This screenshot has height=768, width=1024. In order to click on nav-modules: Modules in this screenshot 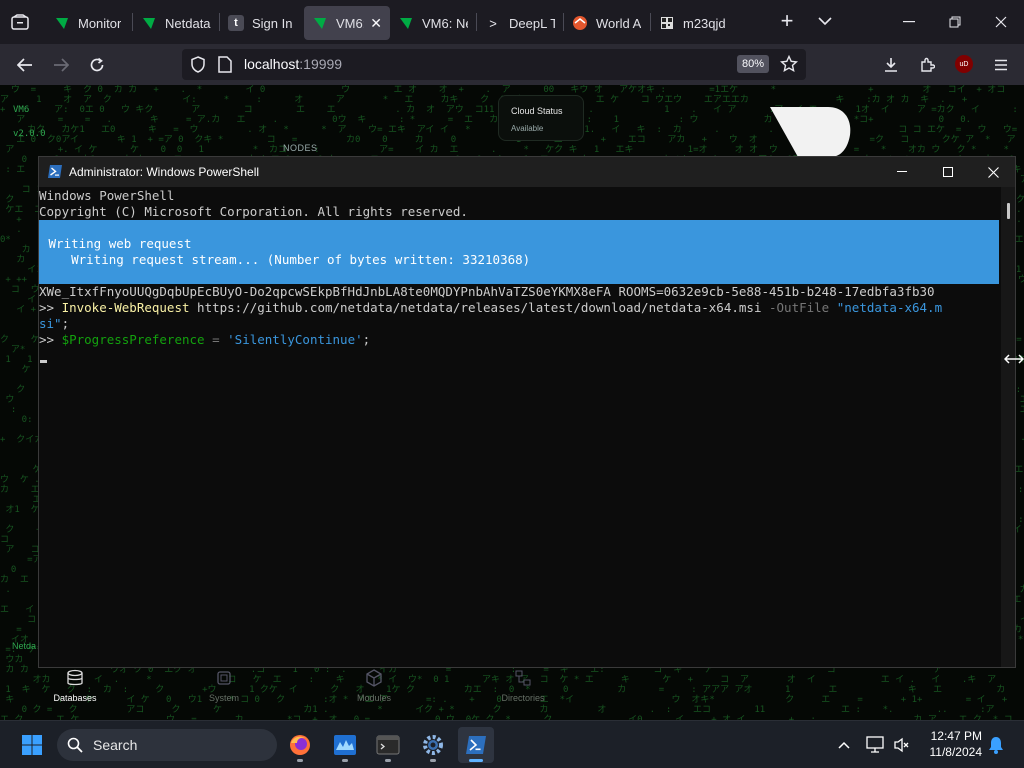, I will do `click(374, 685)`.